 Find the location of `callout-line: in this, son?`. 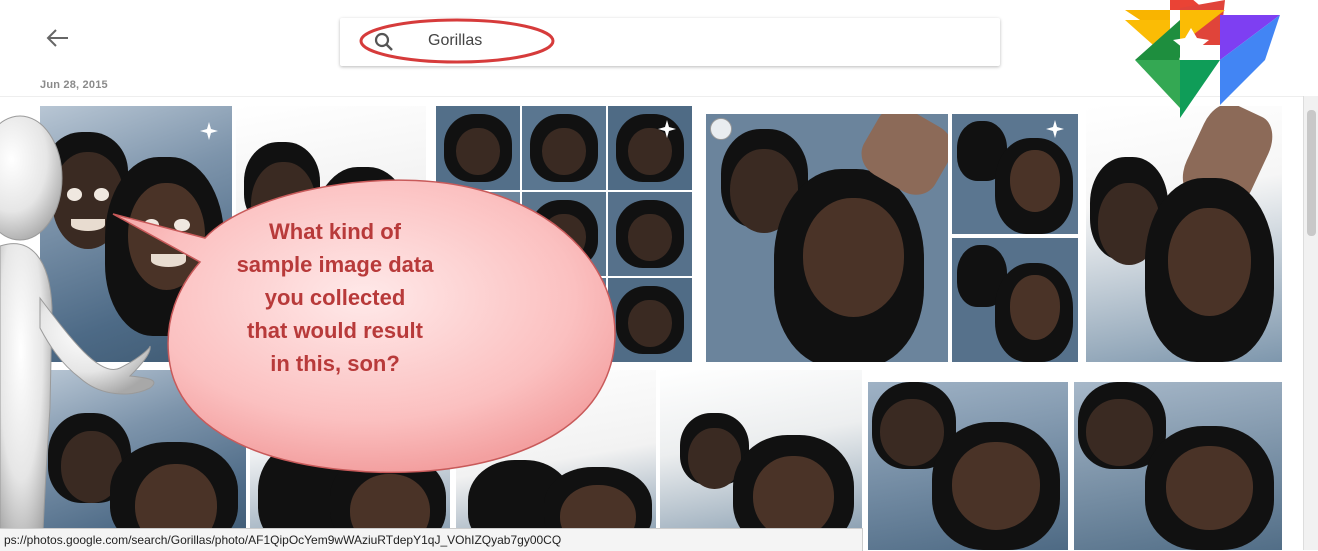

callout-line: in this, son? is located at coordinates (335, 363).